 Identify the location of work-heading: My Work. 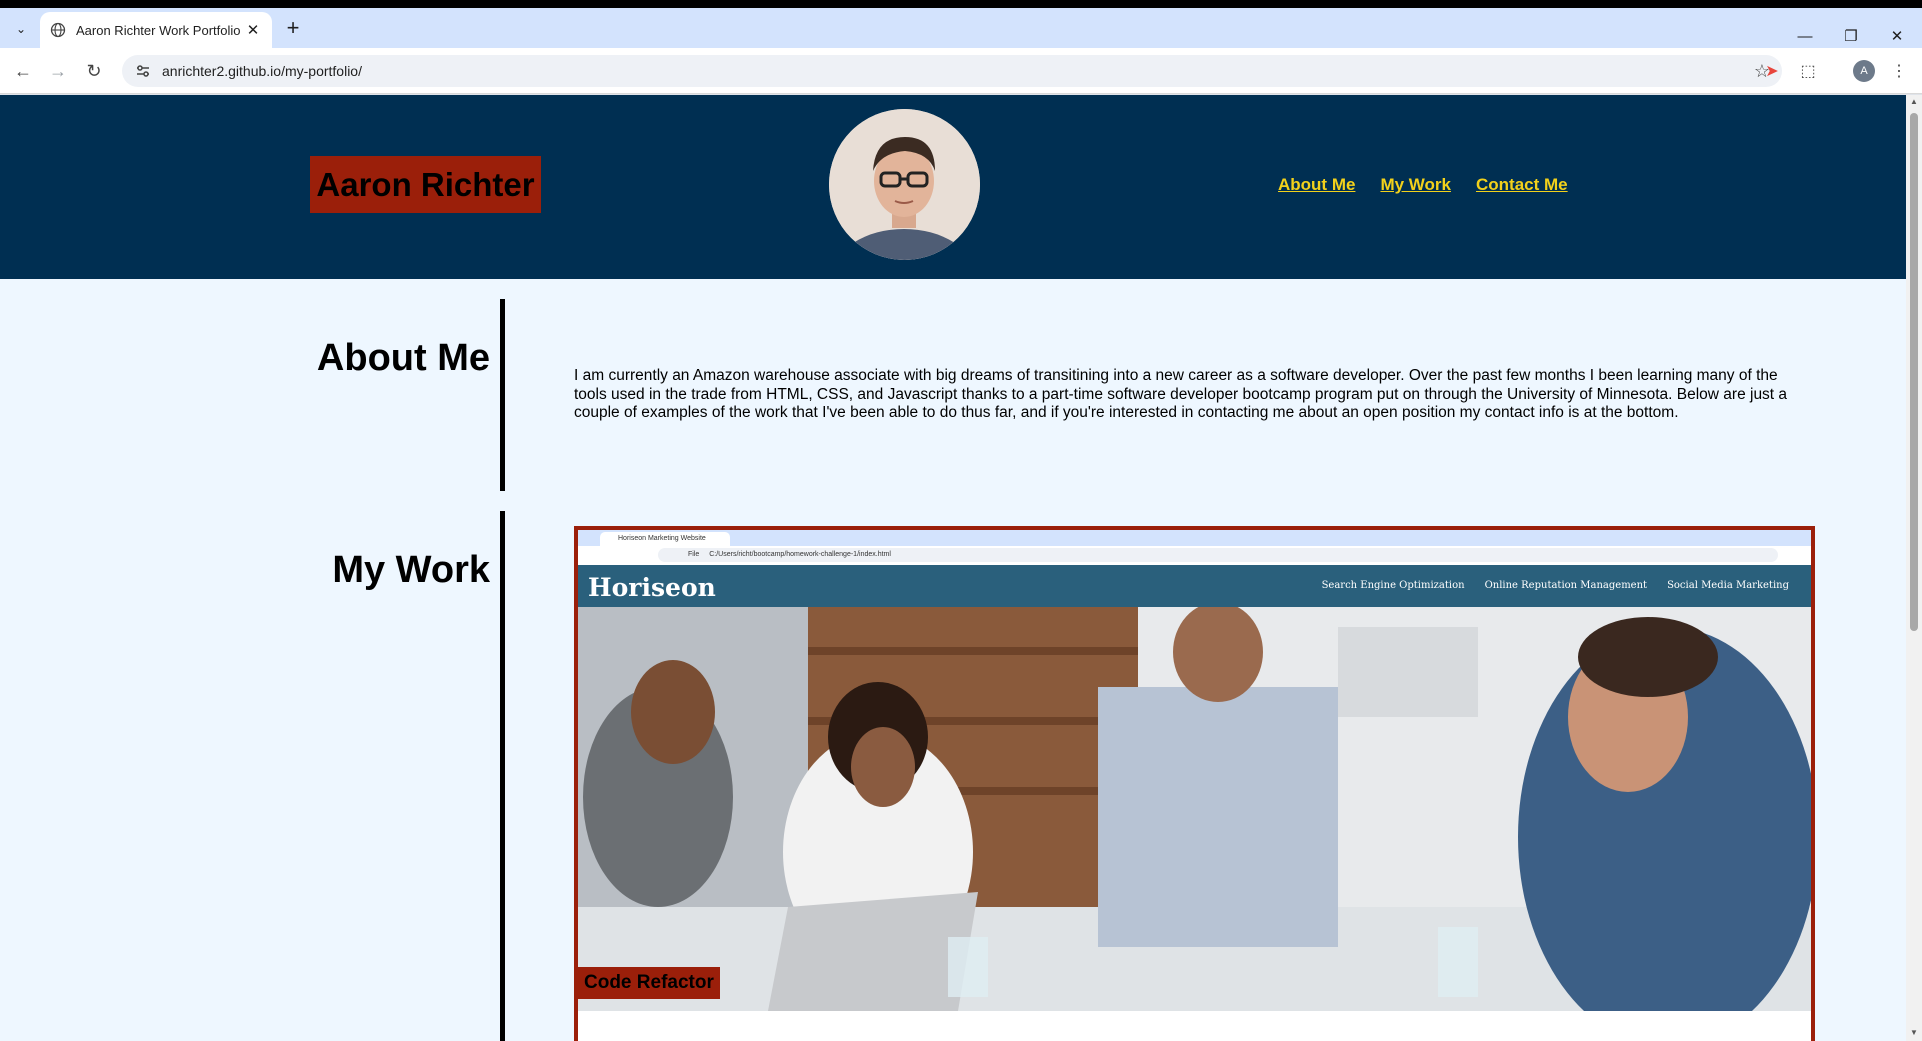
(411, 570).